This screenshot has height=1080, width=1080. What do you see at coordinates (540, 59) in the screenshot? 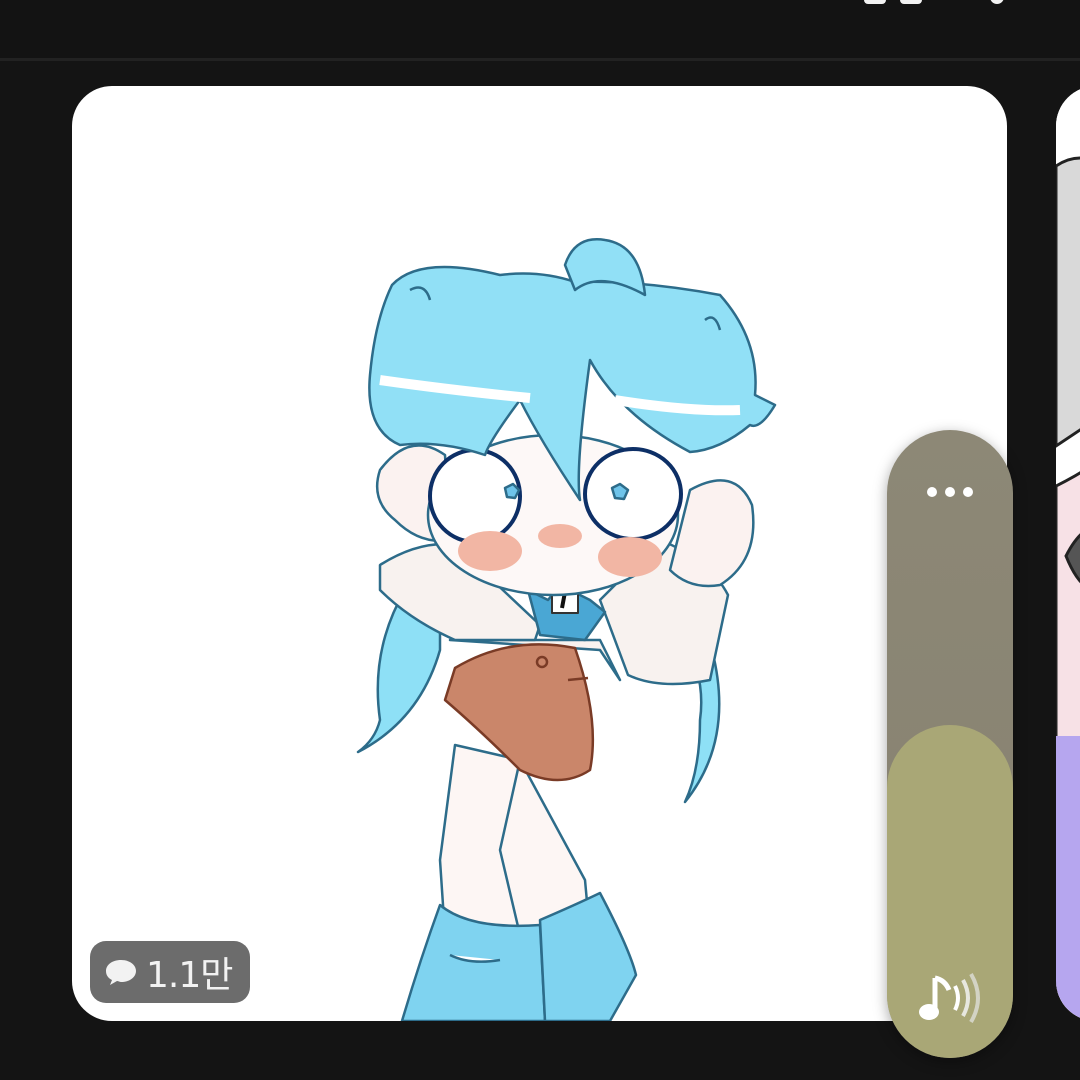
I see `divider` at bounding box center [540, 59].